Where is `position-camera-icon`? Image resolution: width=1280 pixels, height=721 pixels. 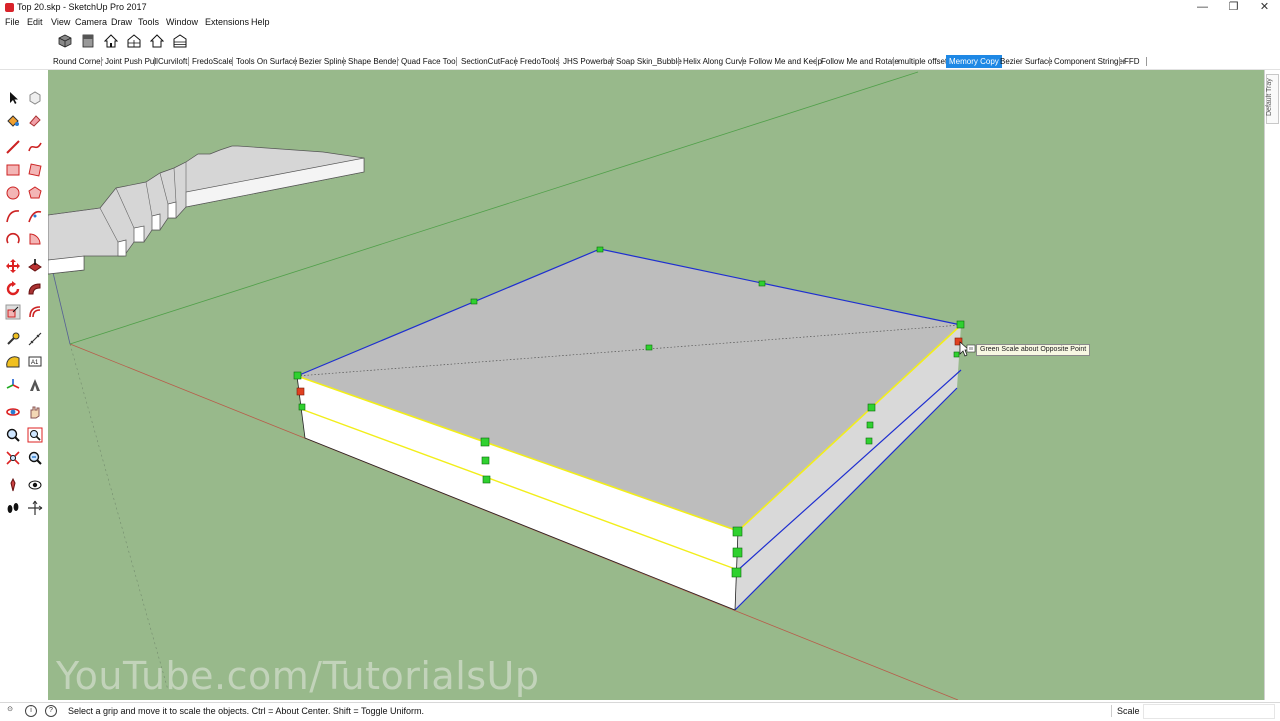
position-camera-icon is located at coordinates (13, 485).